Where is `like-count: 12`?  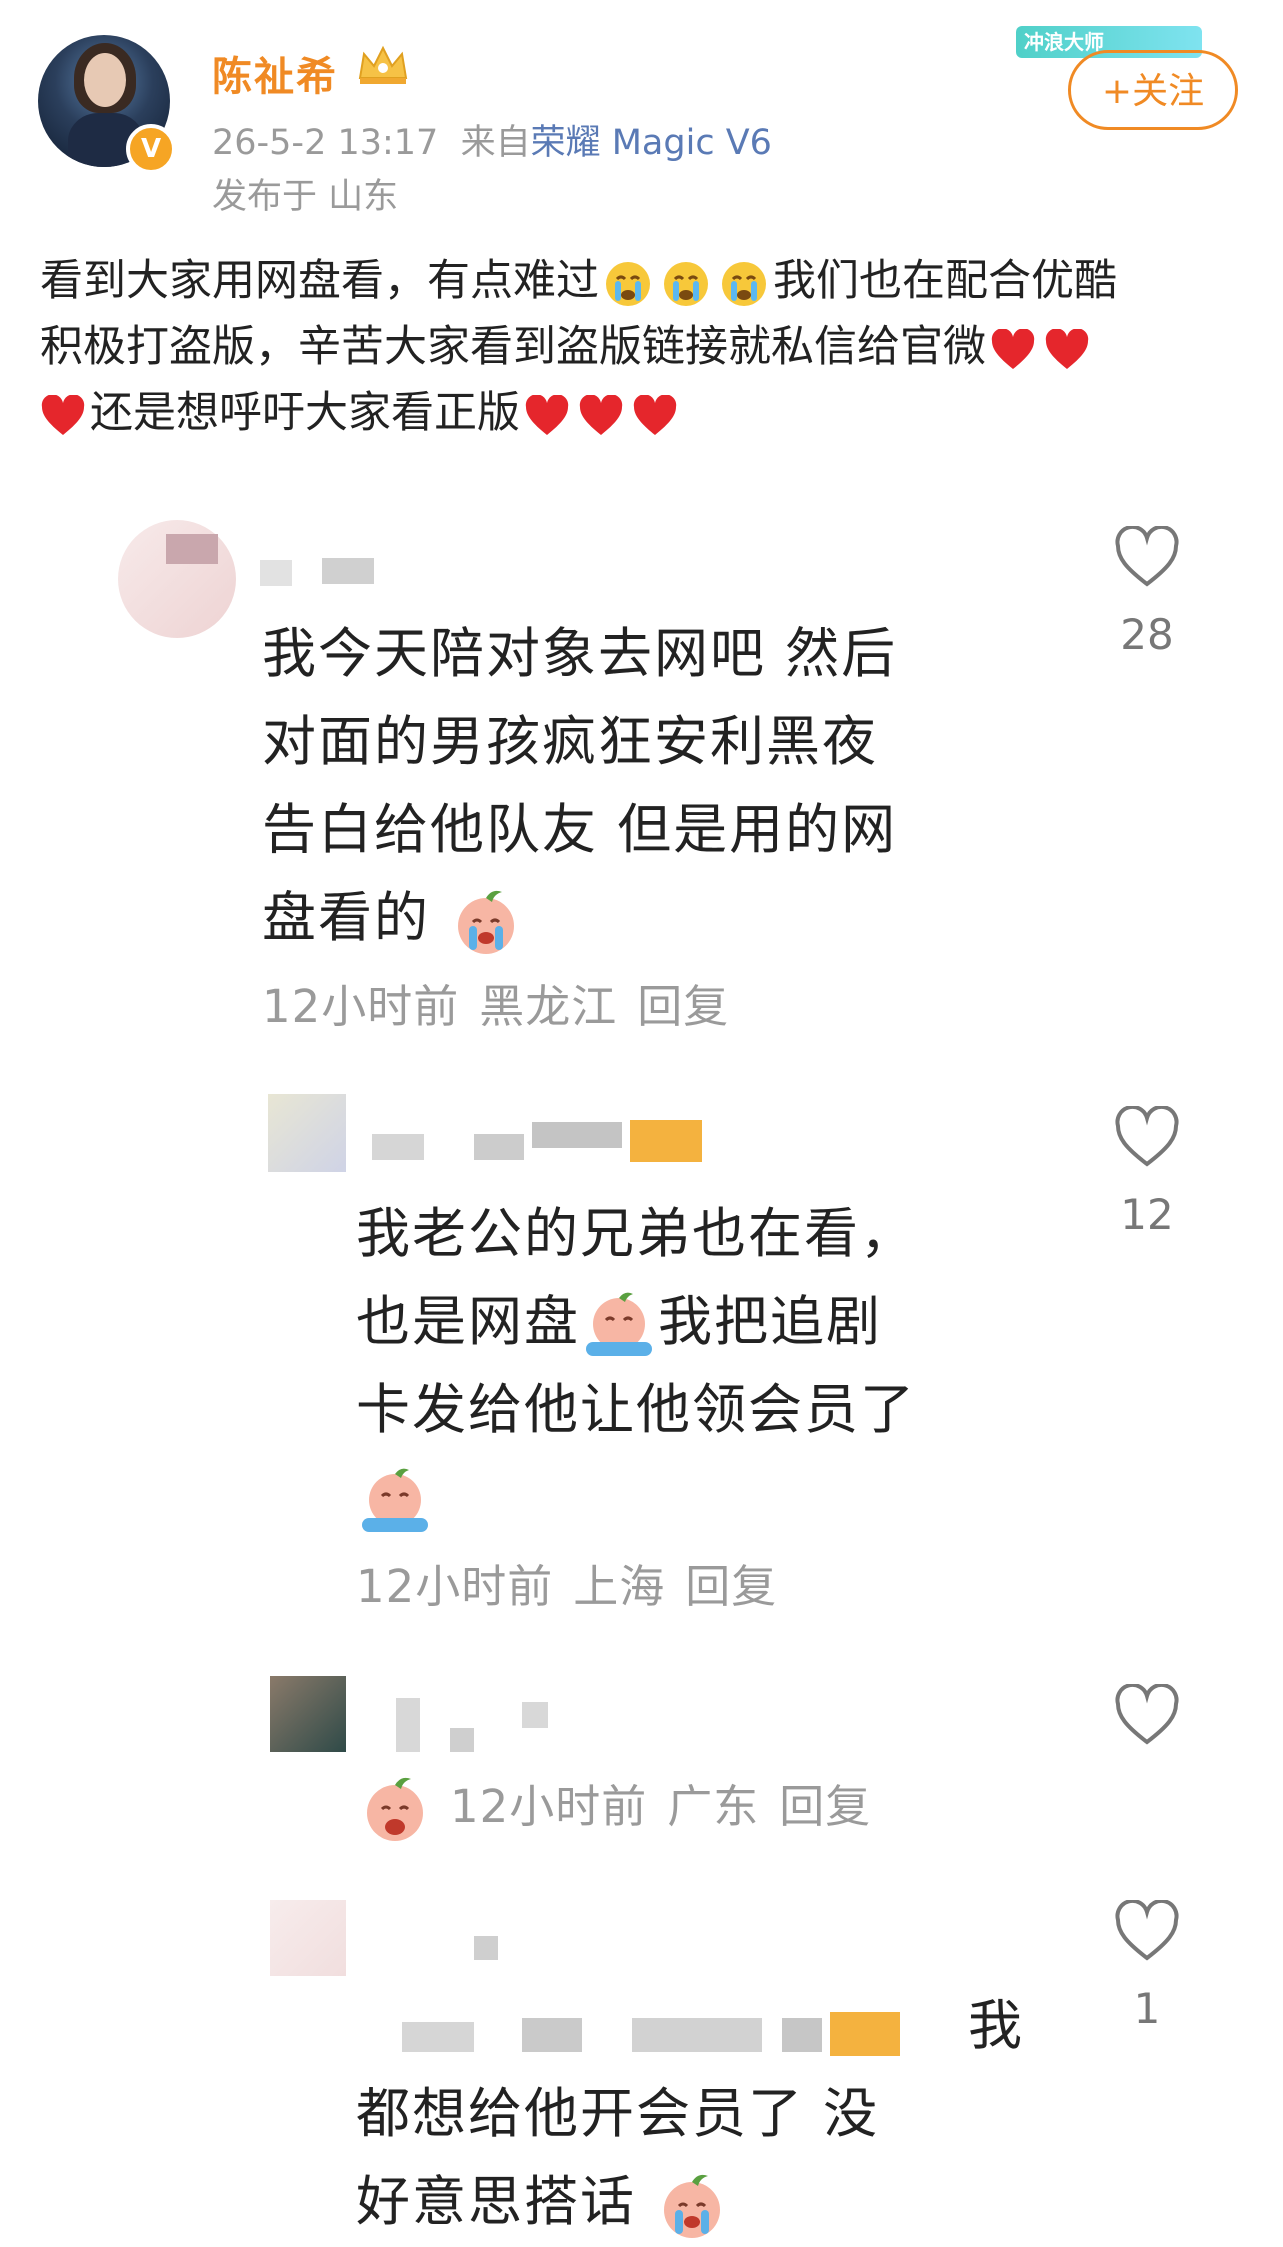
like-count: 12 is located at coordinates (1147, 1214).